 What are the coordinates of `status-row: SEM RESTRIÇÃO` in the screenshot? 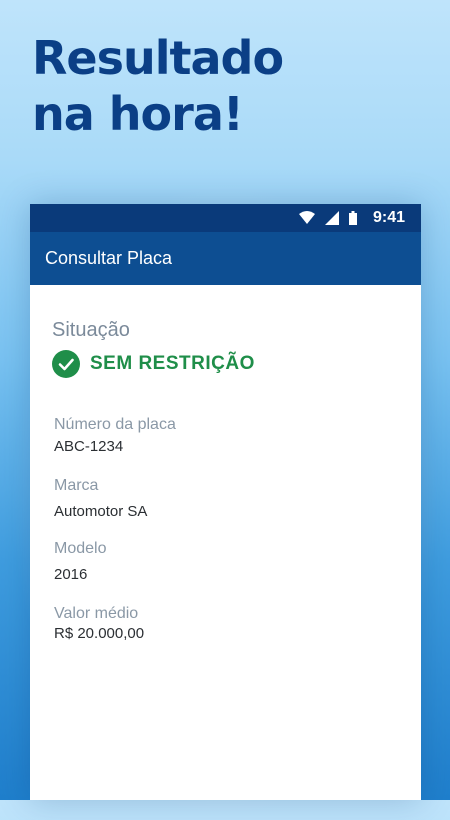 It's located at (225, 364).